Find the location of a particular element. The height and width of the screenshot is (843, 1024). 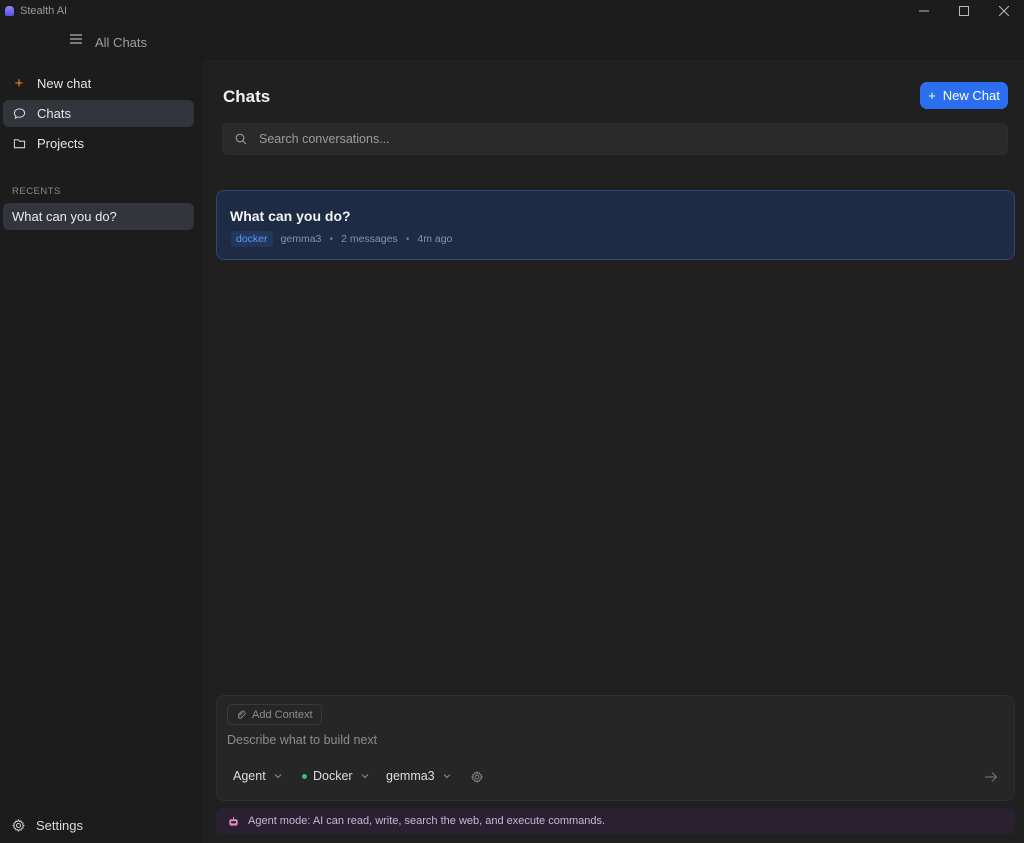

close-button is located at coordinates (1004, 10).